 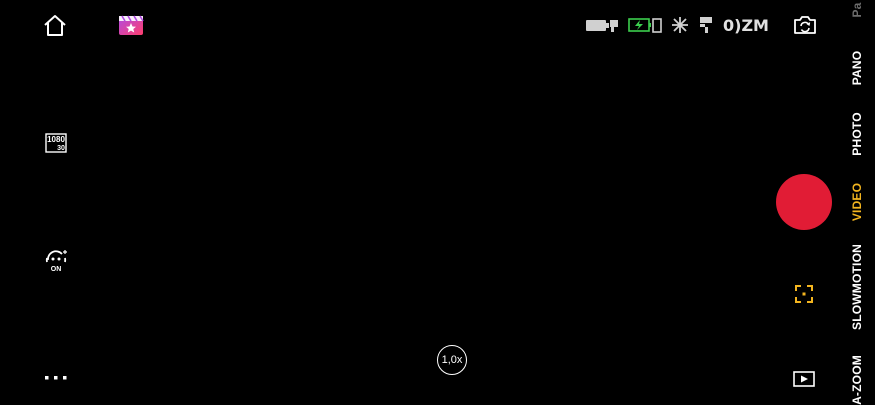 I want to click on stabilizer-button: ON, so click(x=56, y=261).